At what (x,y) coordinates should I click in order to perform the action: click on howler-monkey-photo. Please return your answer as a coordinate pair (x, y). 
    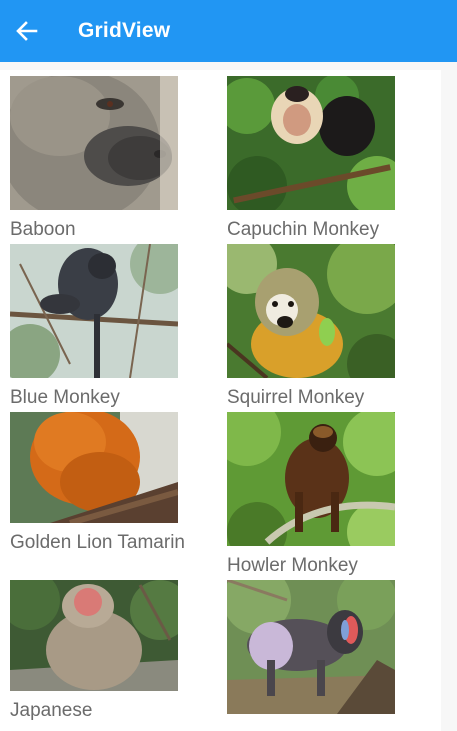
    Looking at the image, I should click on (311, 479).